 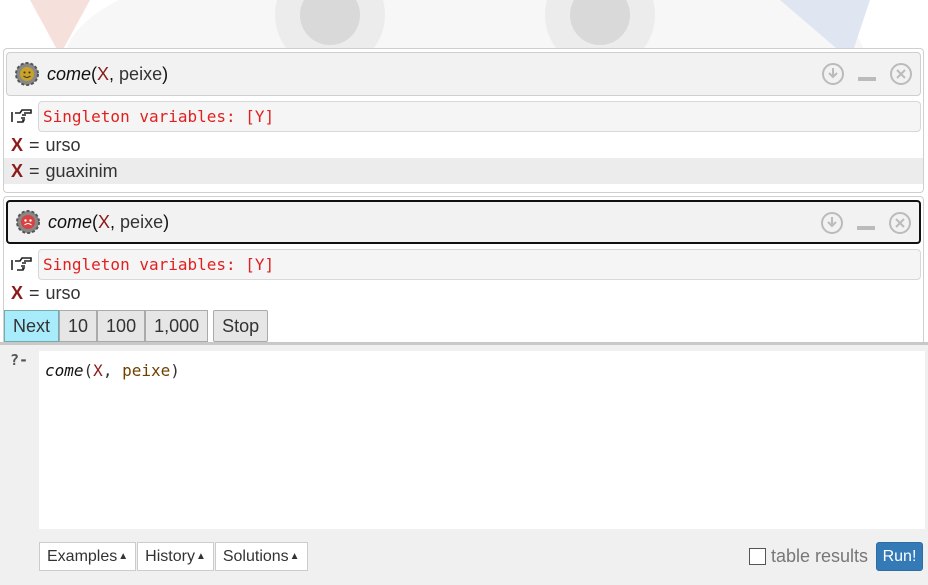 What do you see at coordinates (121, 326) in the screenshot?
I see `next-100-button: 100` at bounding box center [121, 326].